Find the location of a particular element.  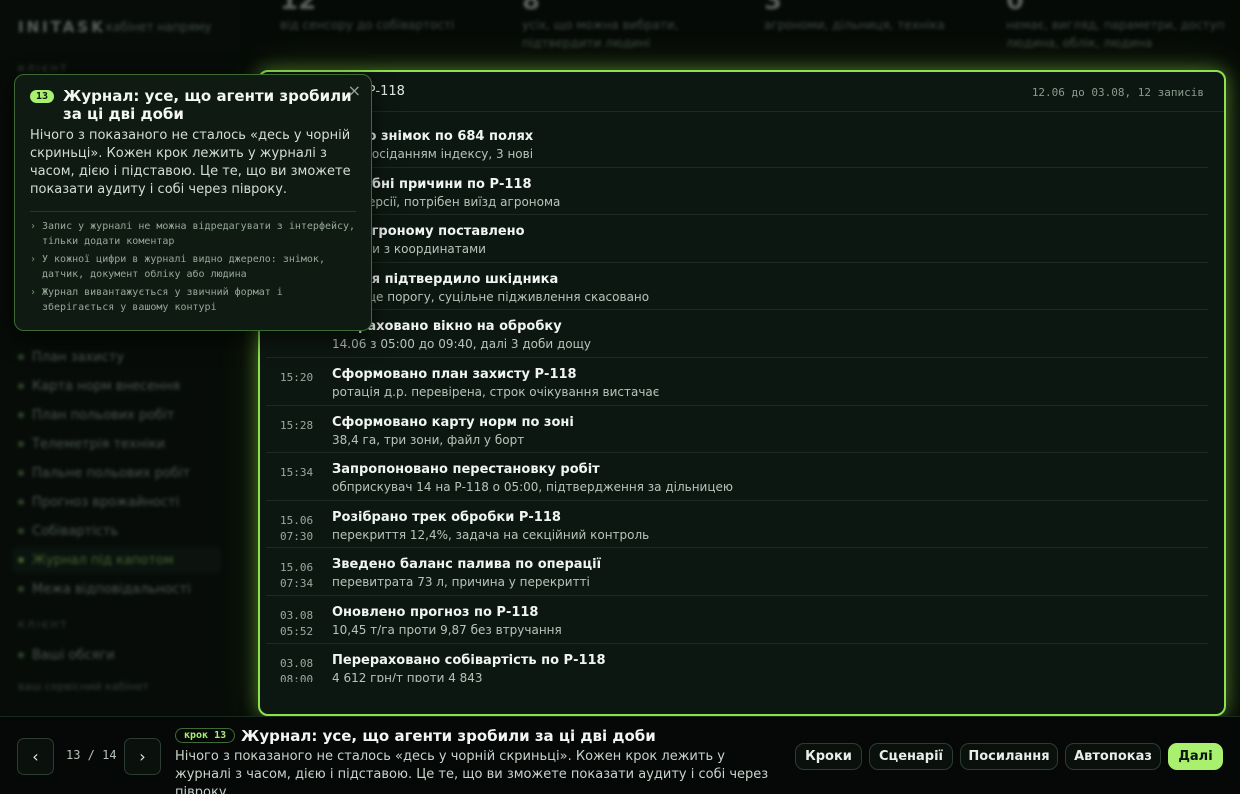

entry-time: 15:20 is located at coordinates (297, 377).